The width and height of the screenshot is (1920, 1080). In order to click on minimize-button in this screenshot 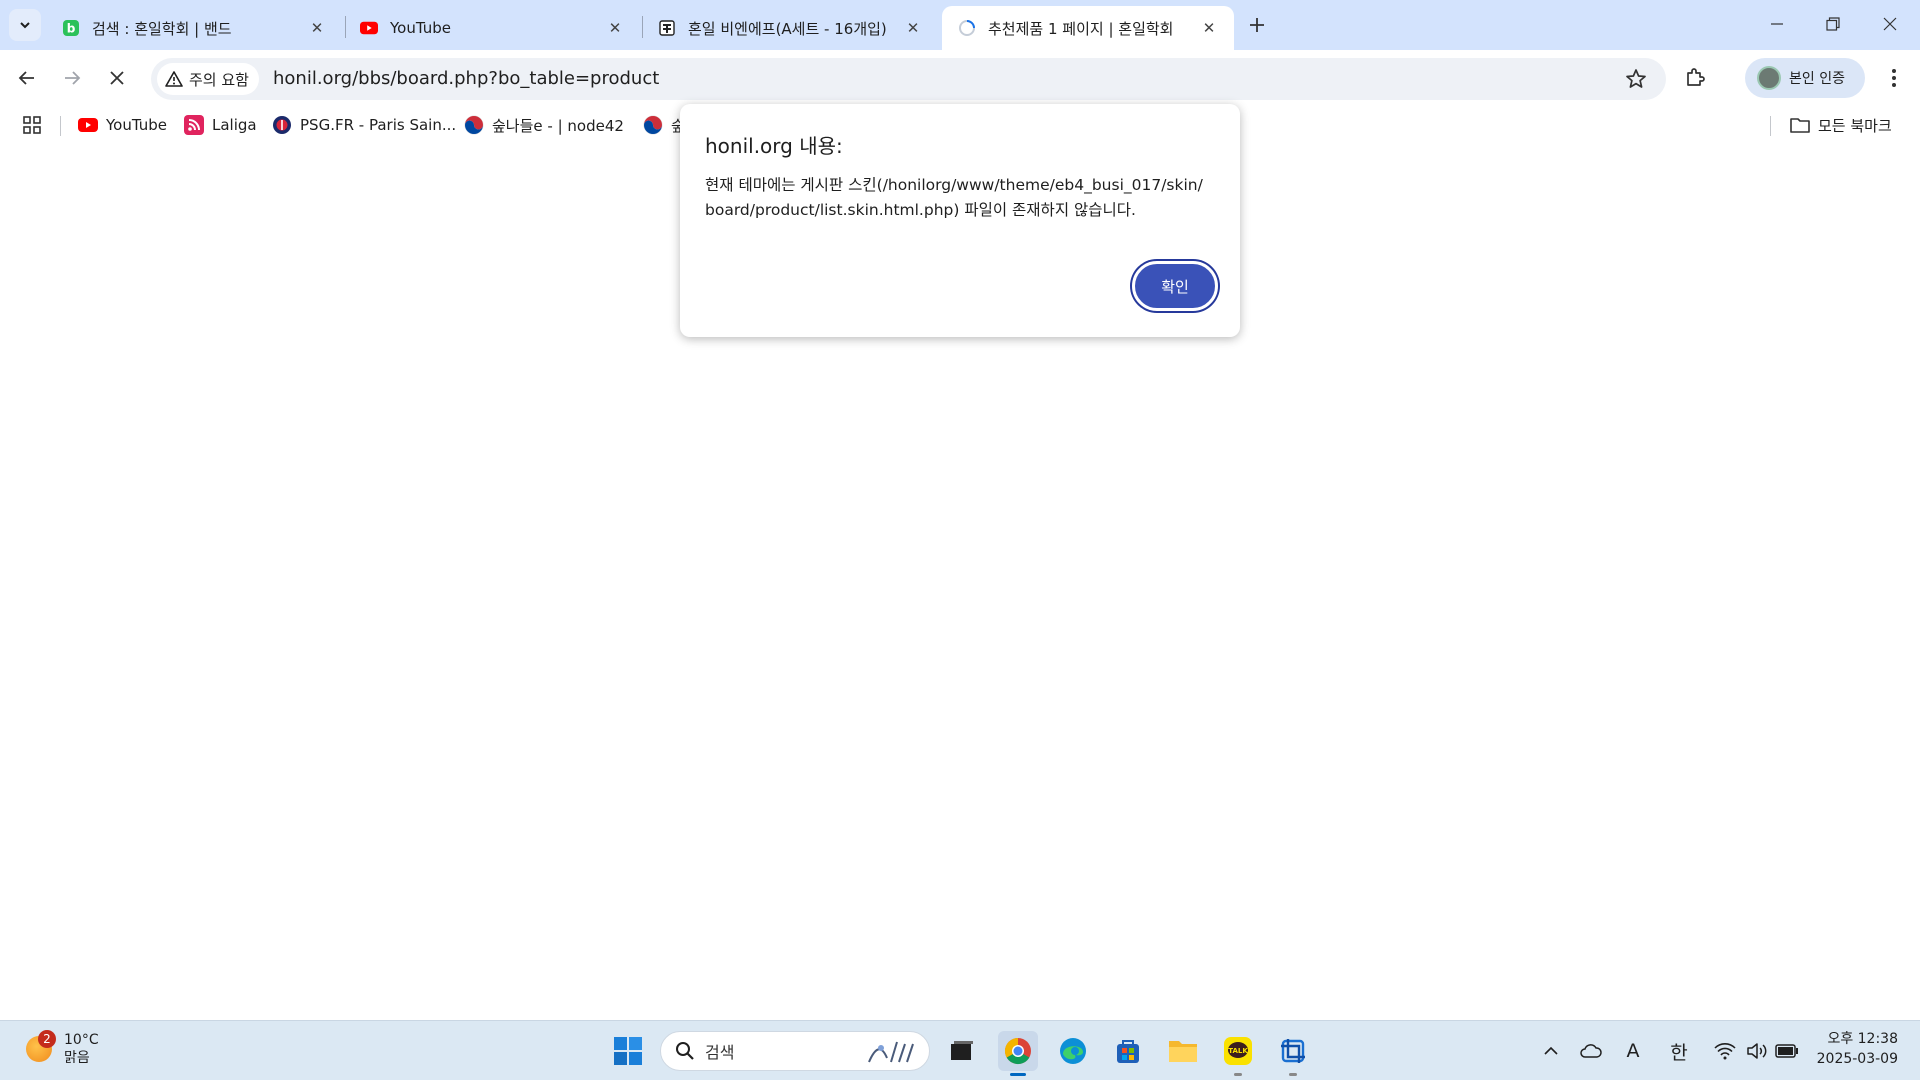, I will do `click(1777, 24)`.